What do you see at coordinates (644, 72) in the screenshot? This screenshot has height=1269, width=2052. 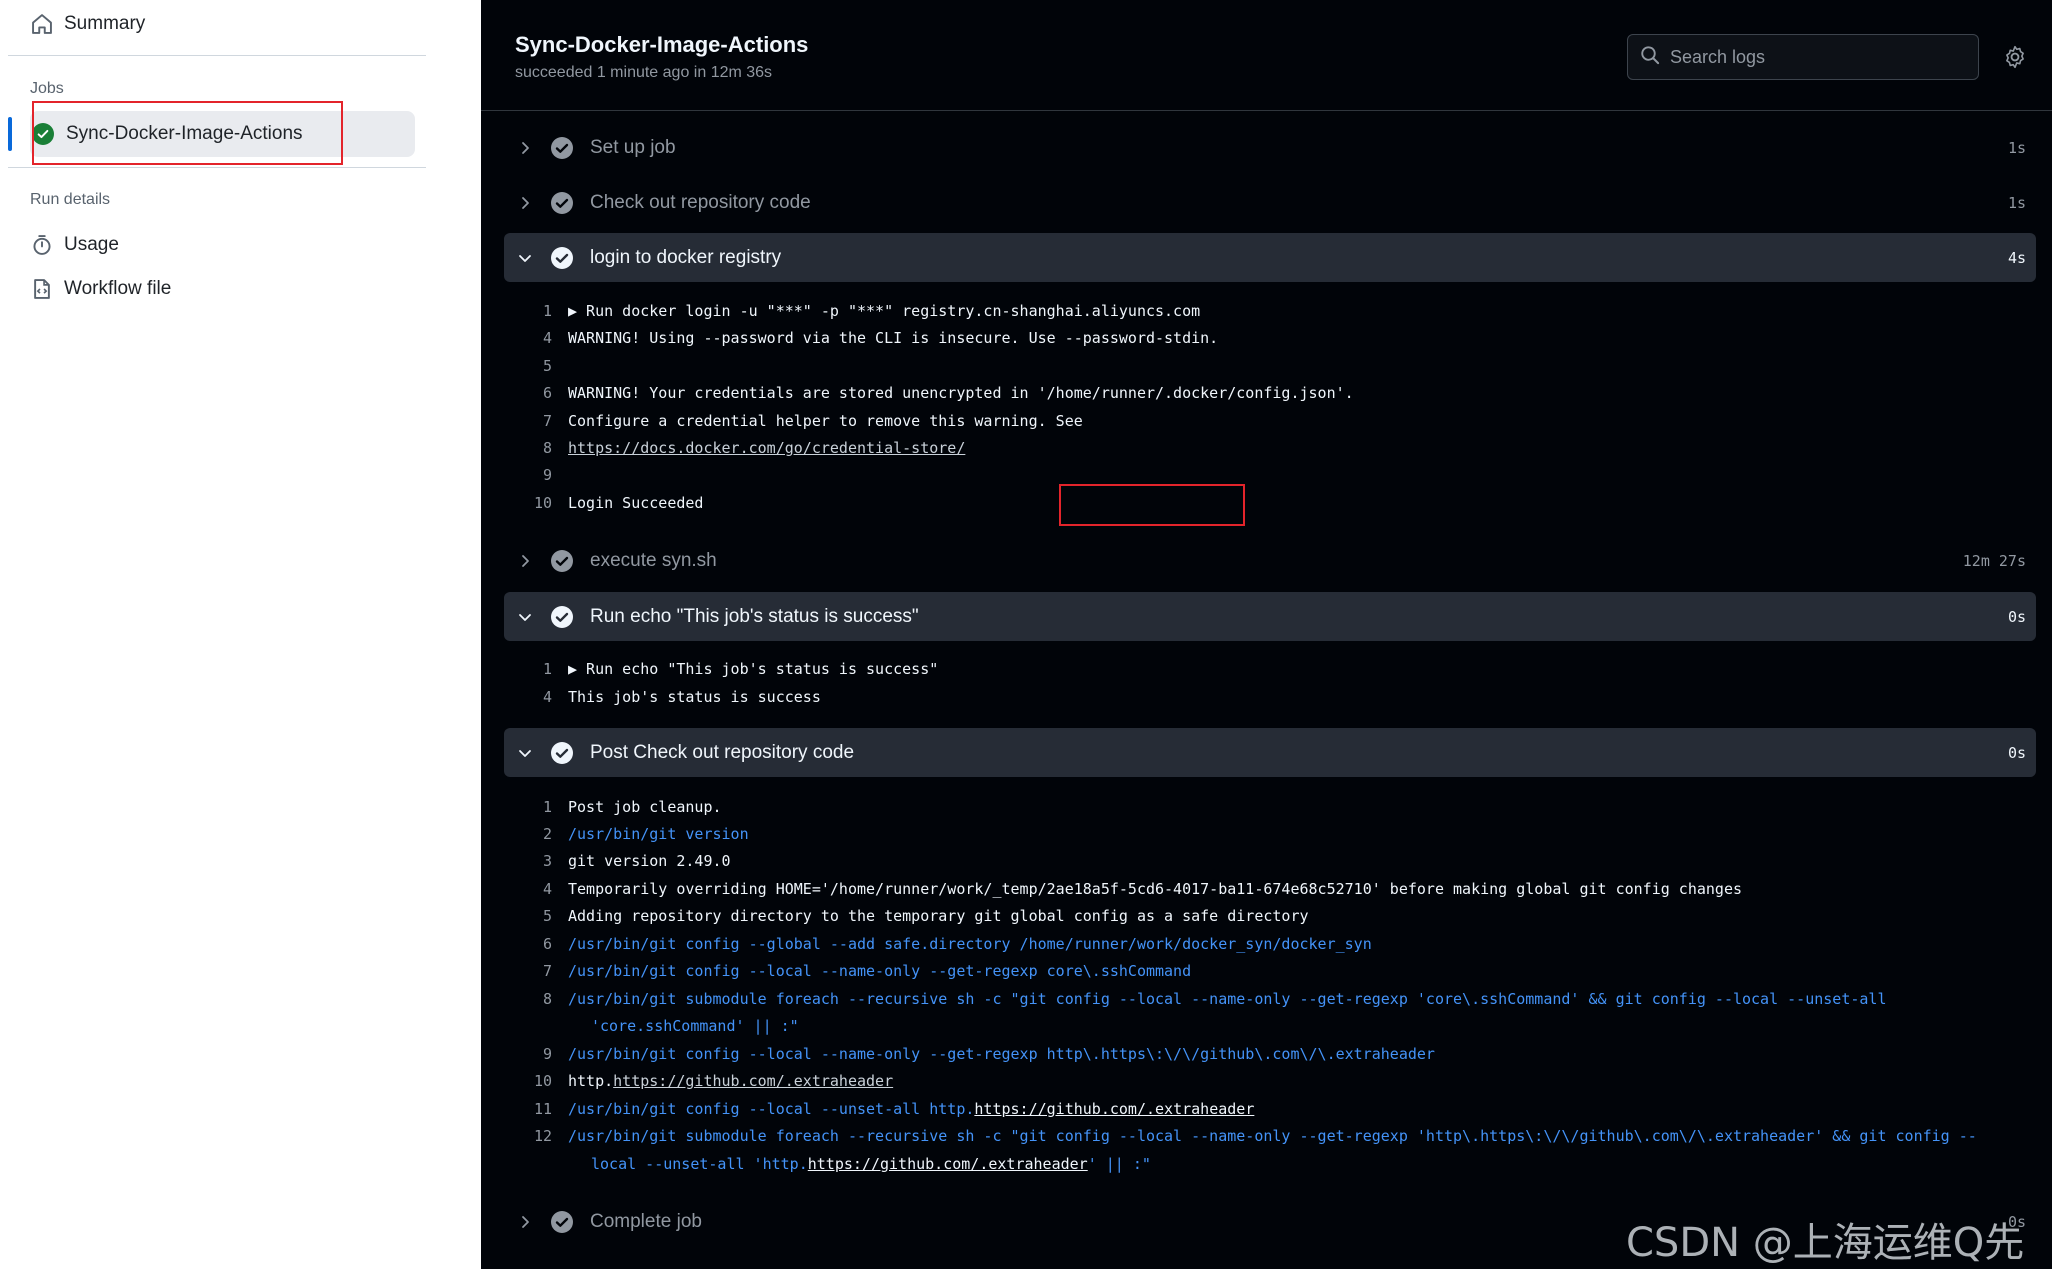 I see `job-status-subtitle: succeeded 1 minute ago in 12m 36s` at bounding box center [644, 72].